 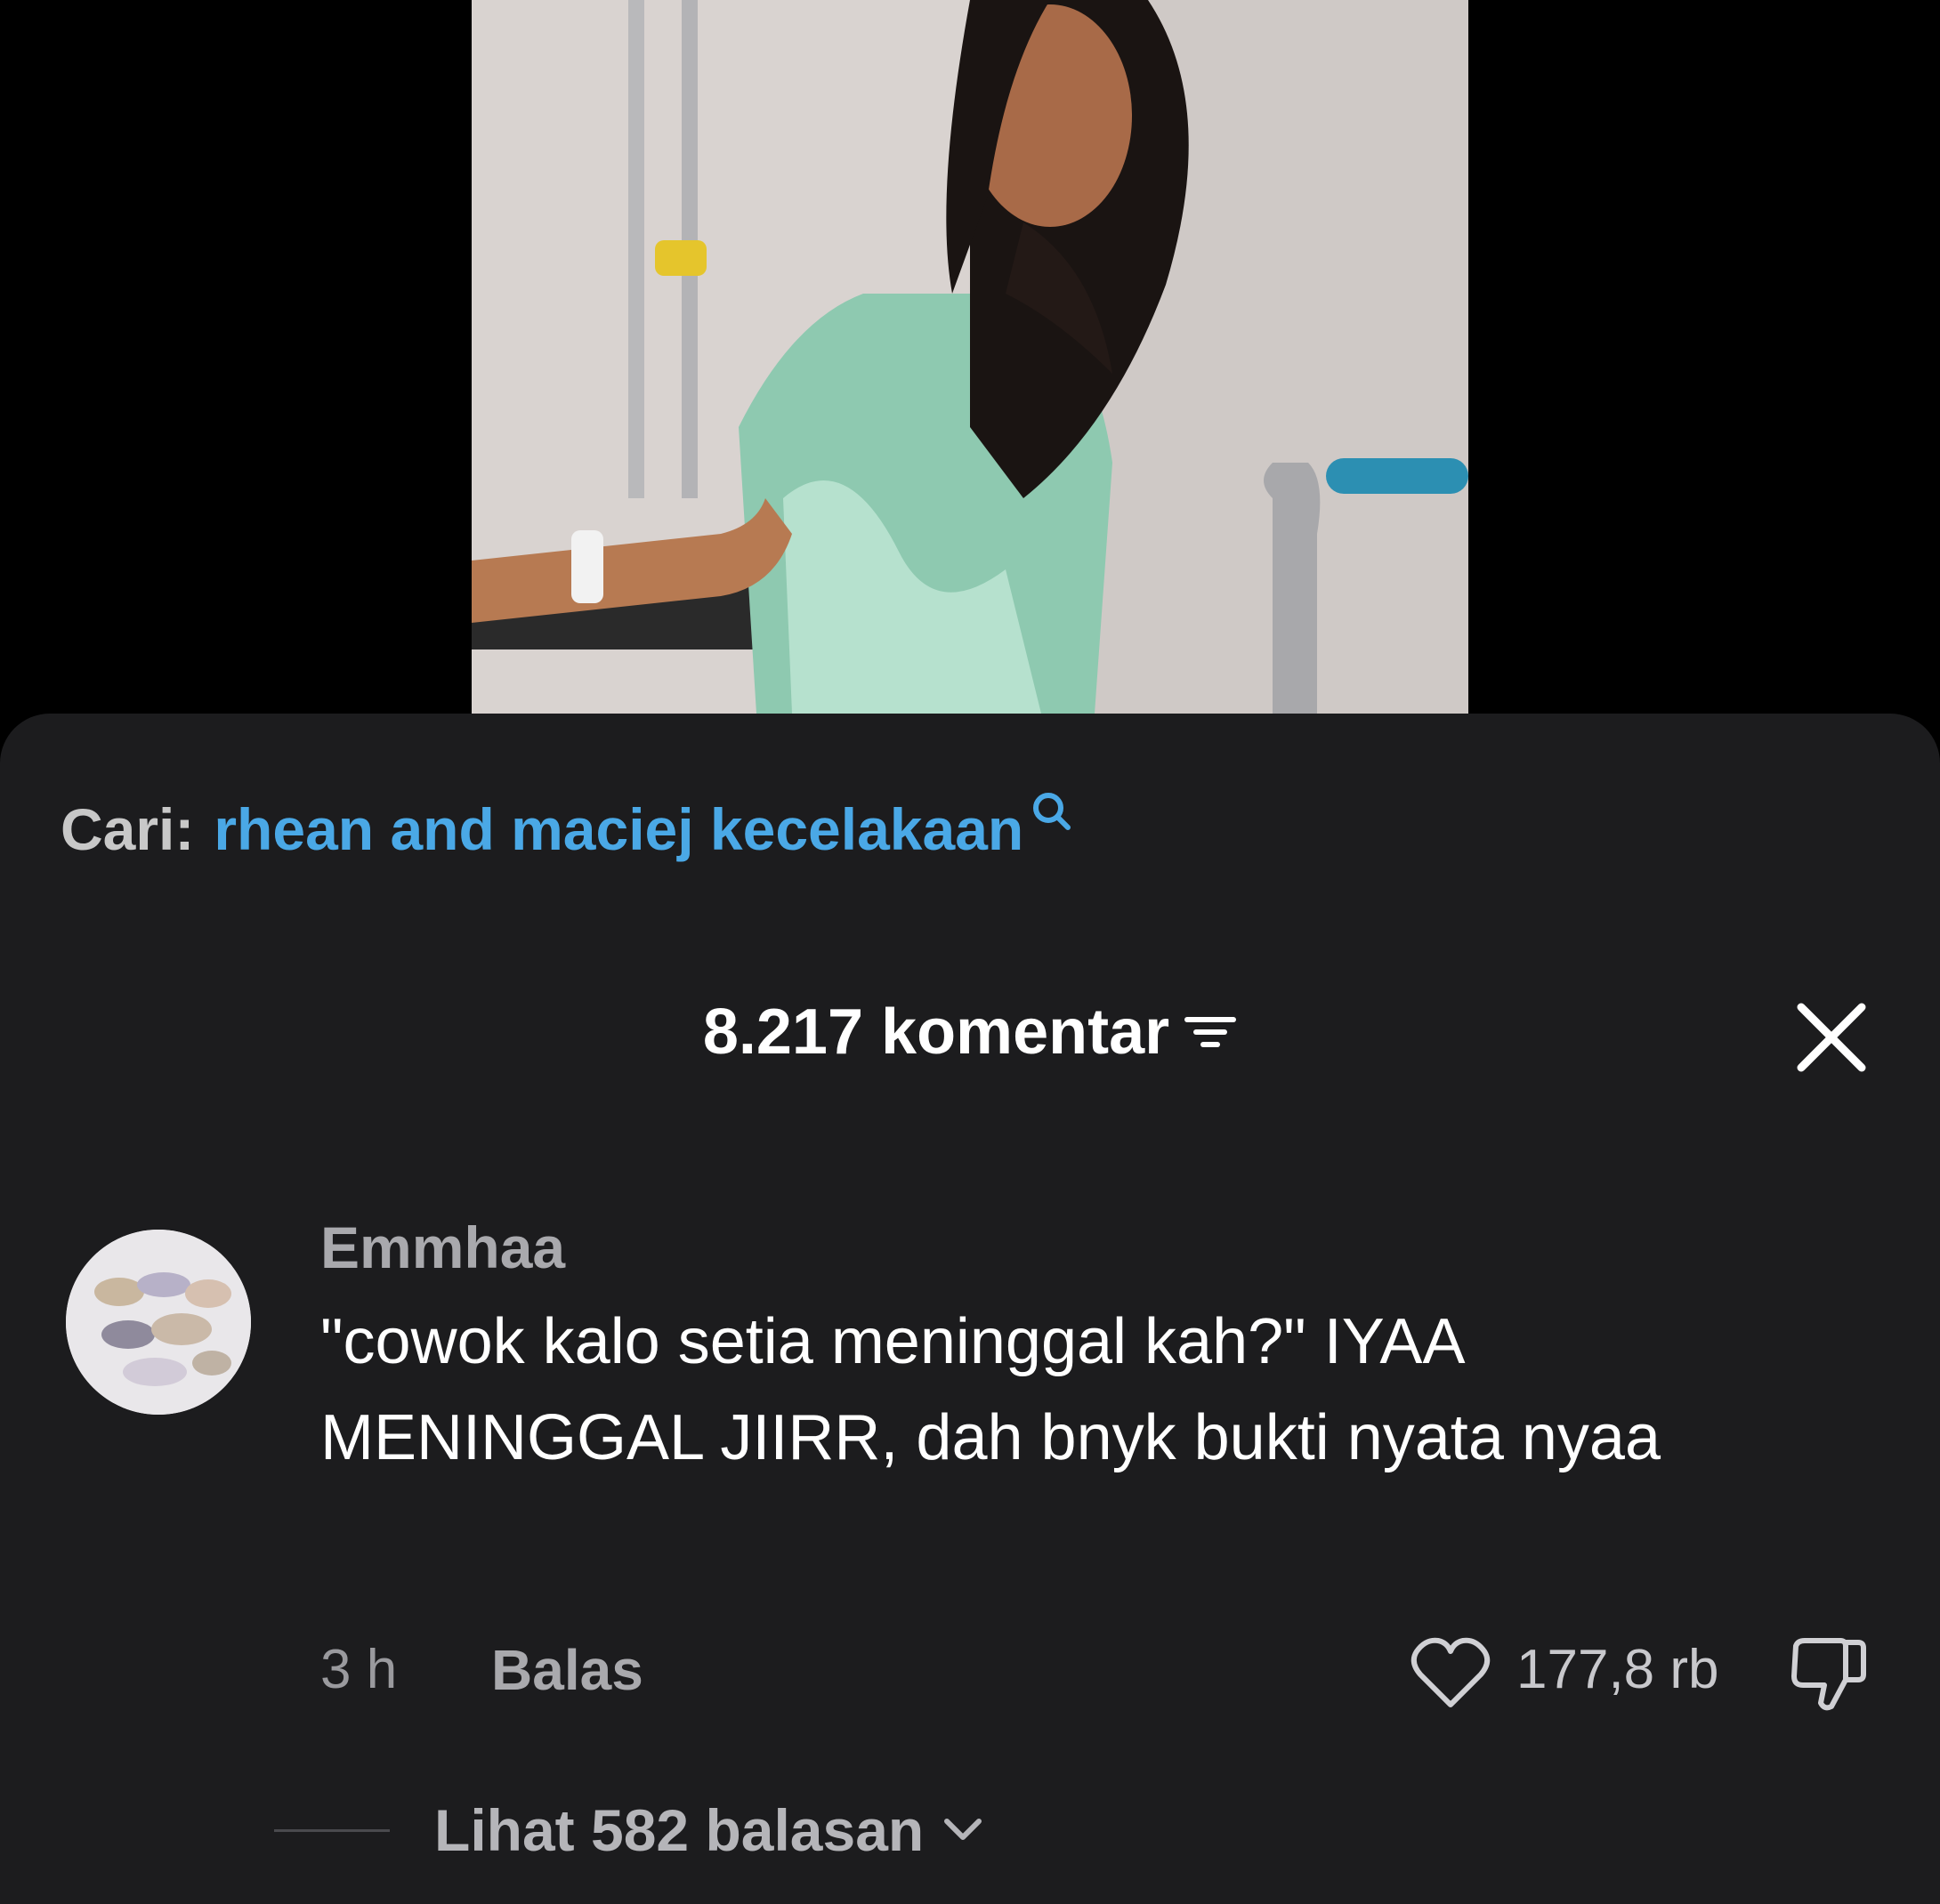 I want to click on comment-timestamp: 3 h, so click(x=359, y=1669).